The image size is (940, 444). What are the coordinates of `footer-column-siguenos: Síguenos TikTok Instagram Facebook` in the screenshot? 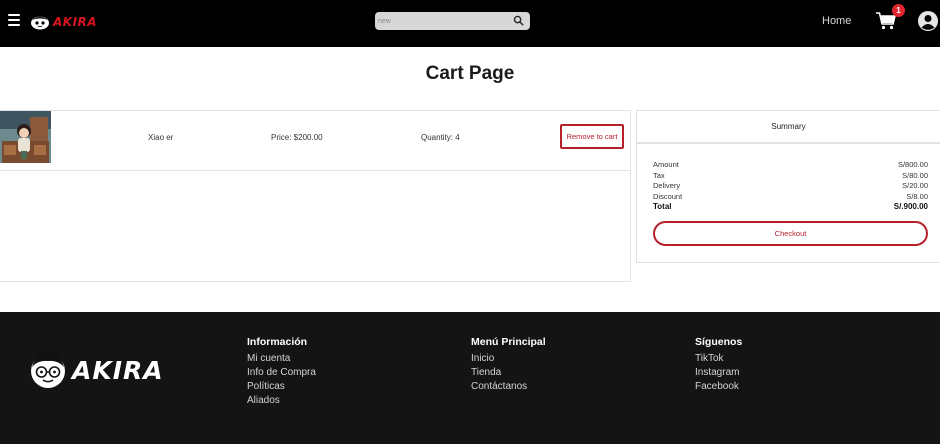 It's located at (718, 365).